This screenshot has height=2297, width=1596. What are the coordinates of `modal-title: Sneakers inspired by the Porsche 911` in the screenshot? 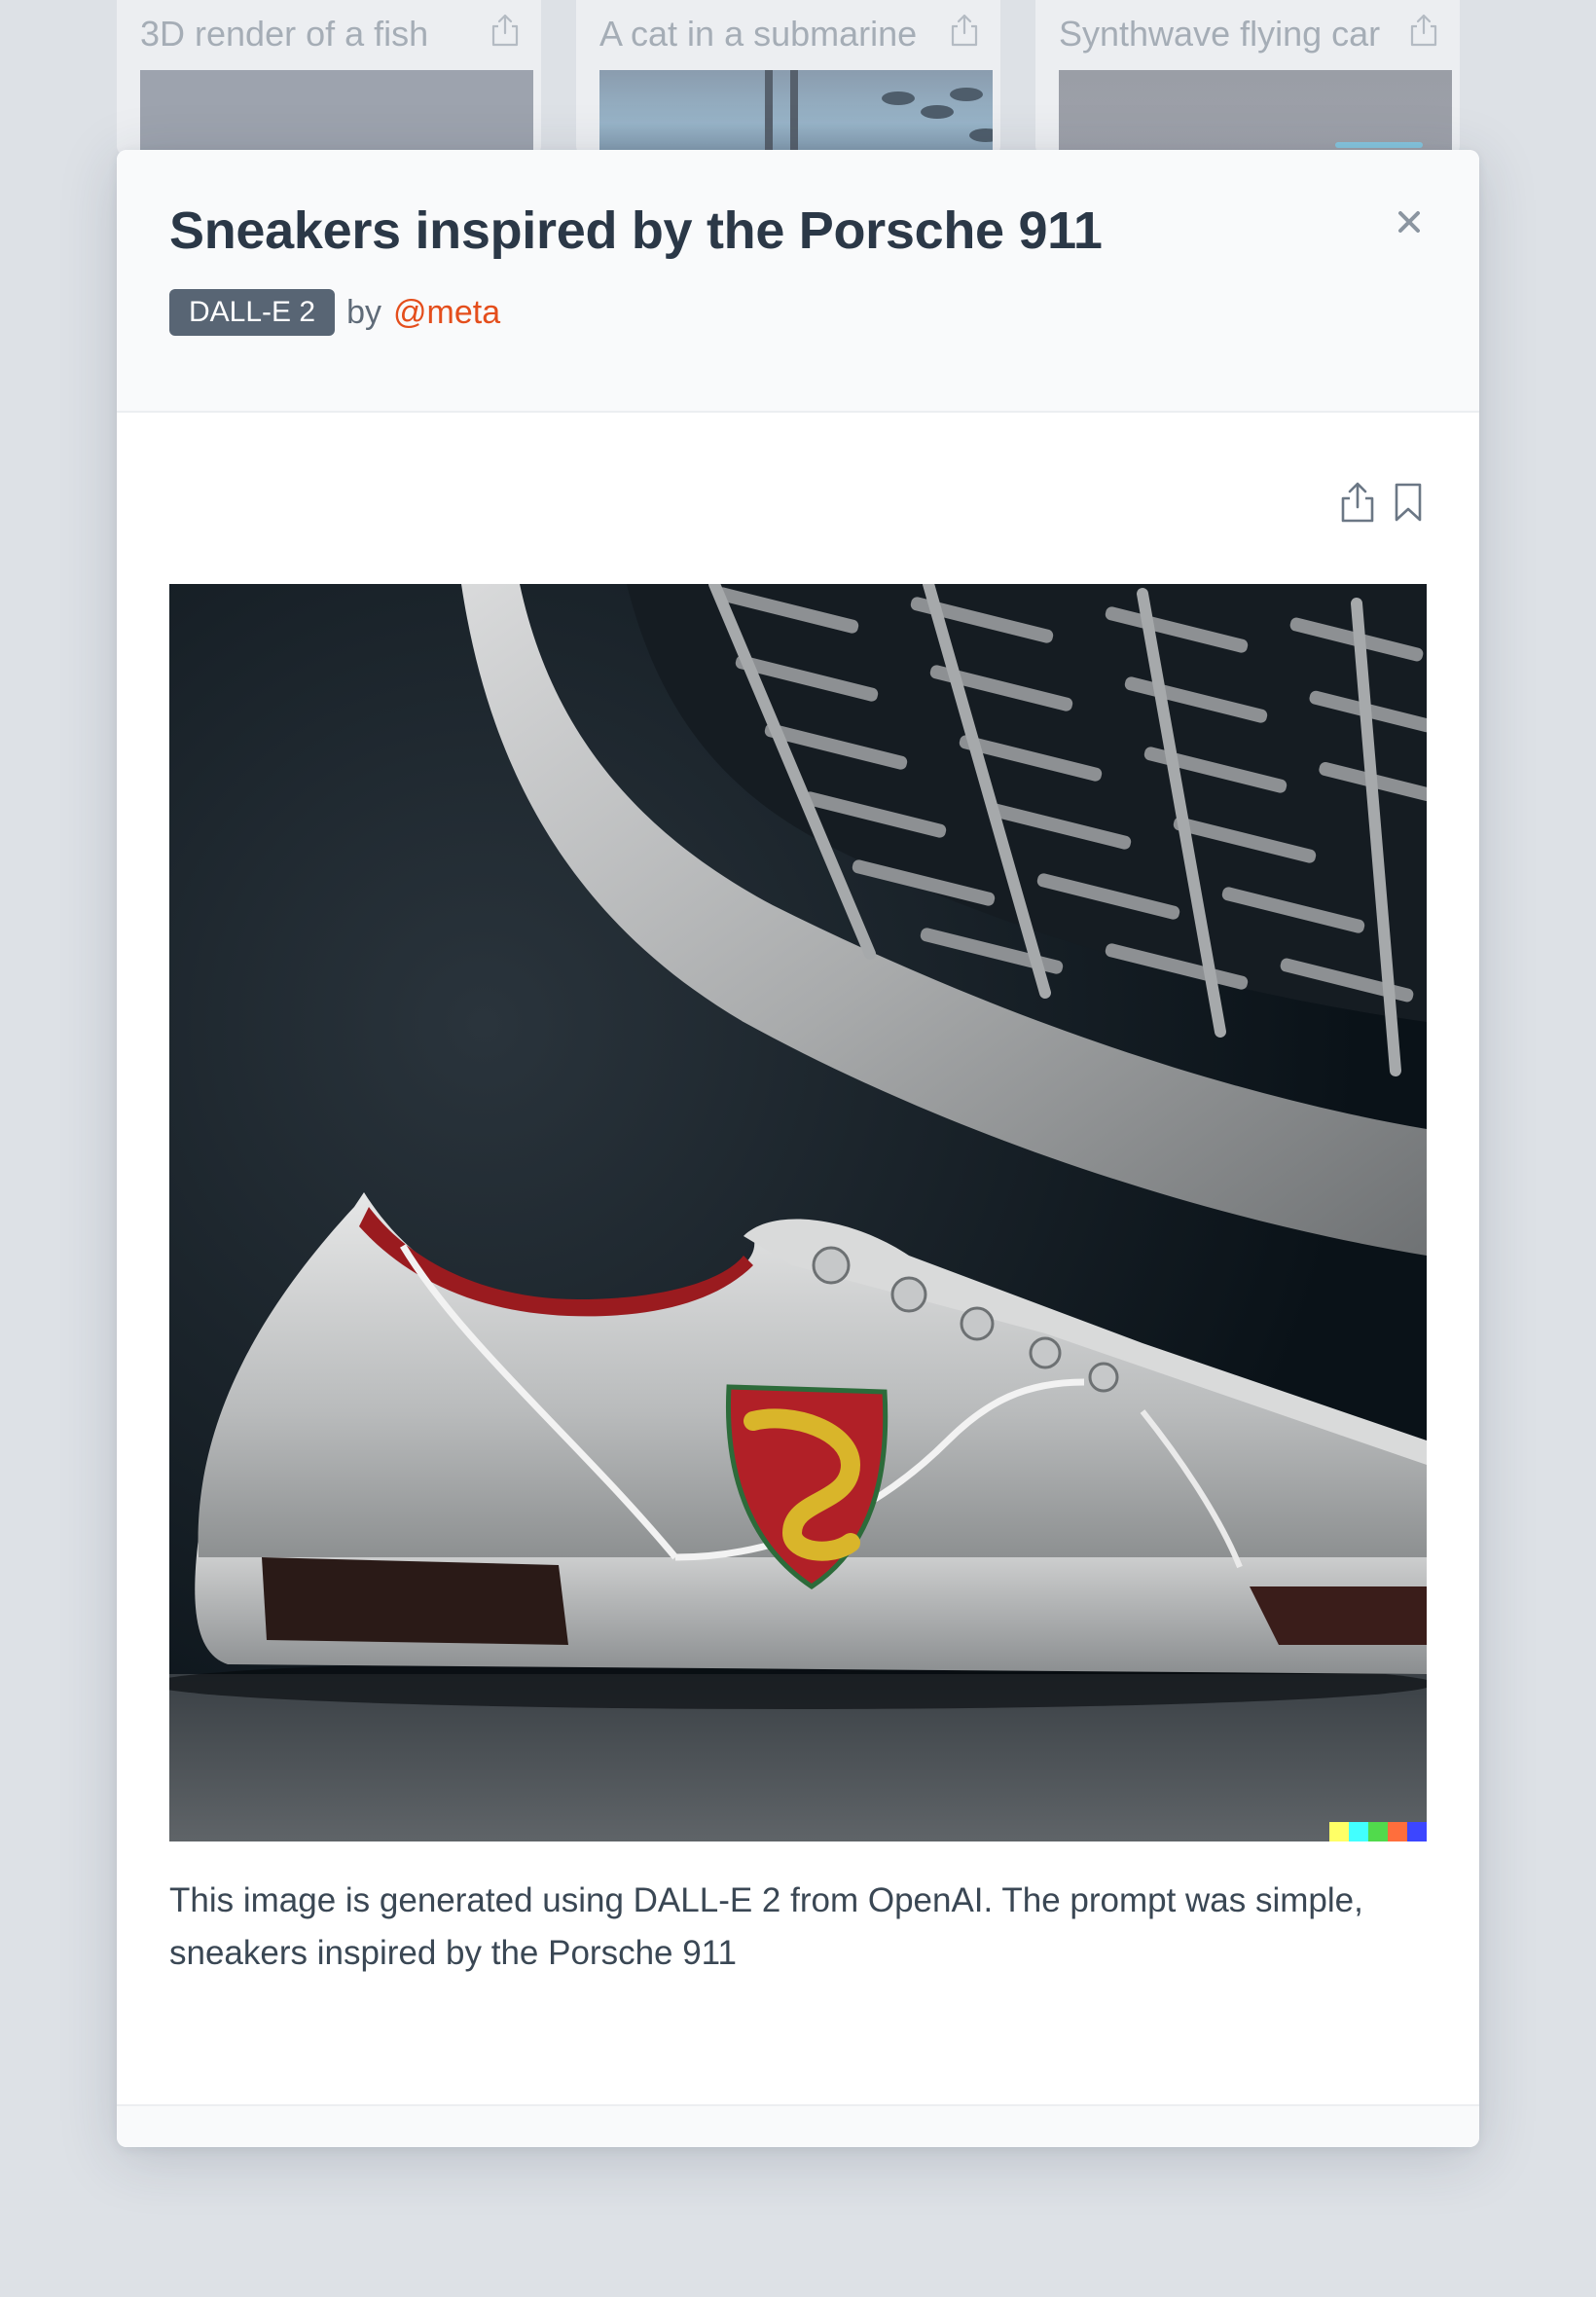 It's located at (636, 230).